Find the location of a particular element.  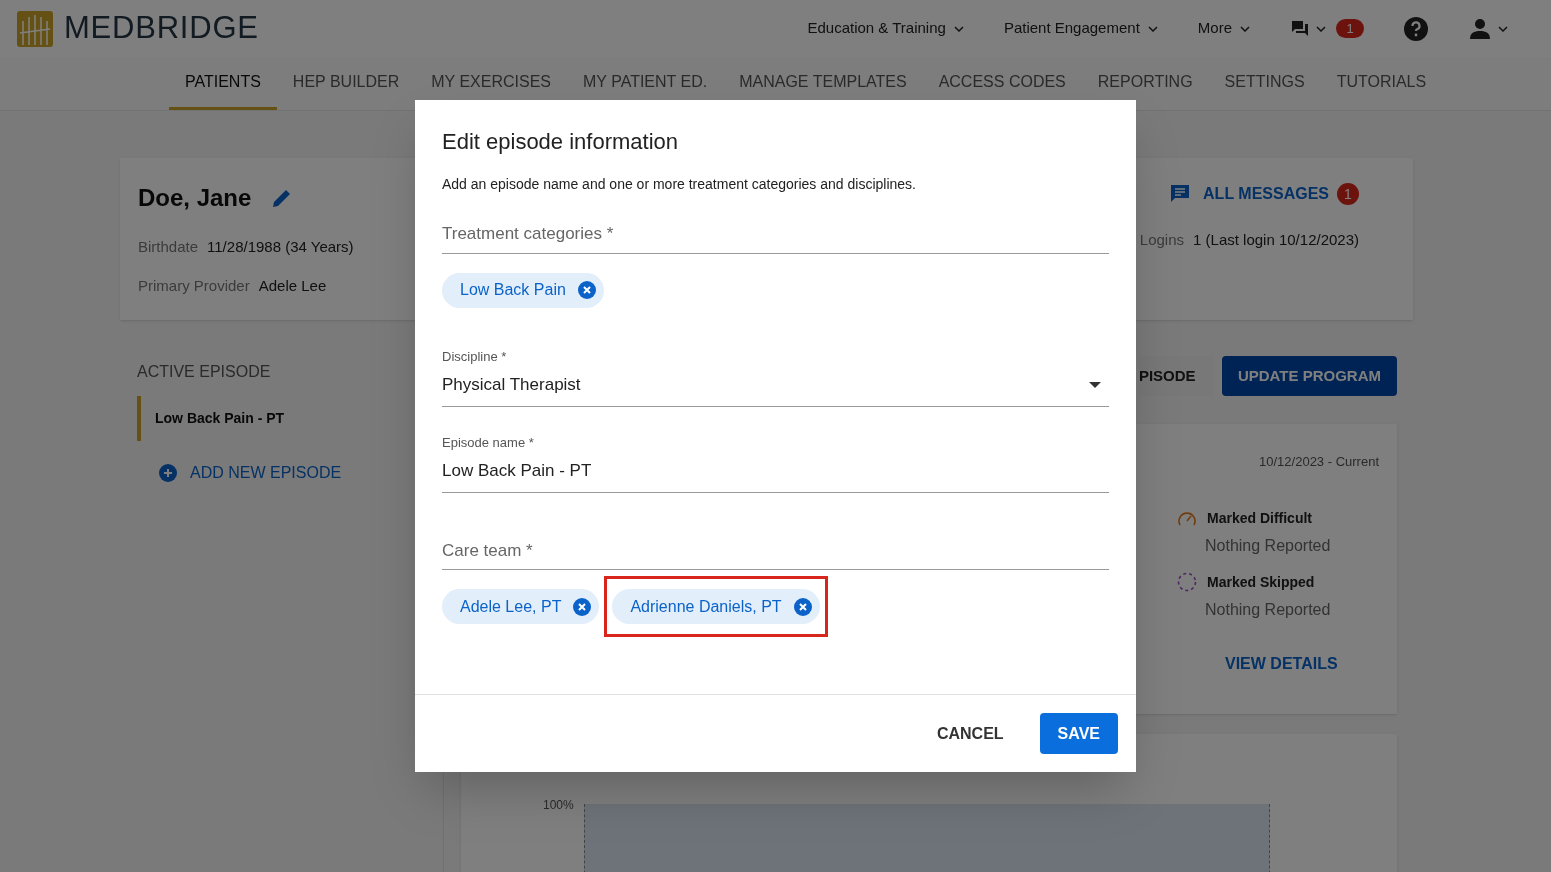

patient-name: Doe, Jane is located at coordinates (195, 198).